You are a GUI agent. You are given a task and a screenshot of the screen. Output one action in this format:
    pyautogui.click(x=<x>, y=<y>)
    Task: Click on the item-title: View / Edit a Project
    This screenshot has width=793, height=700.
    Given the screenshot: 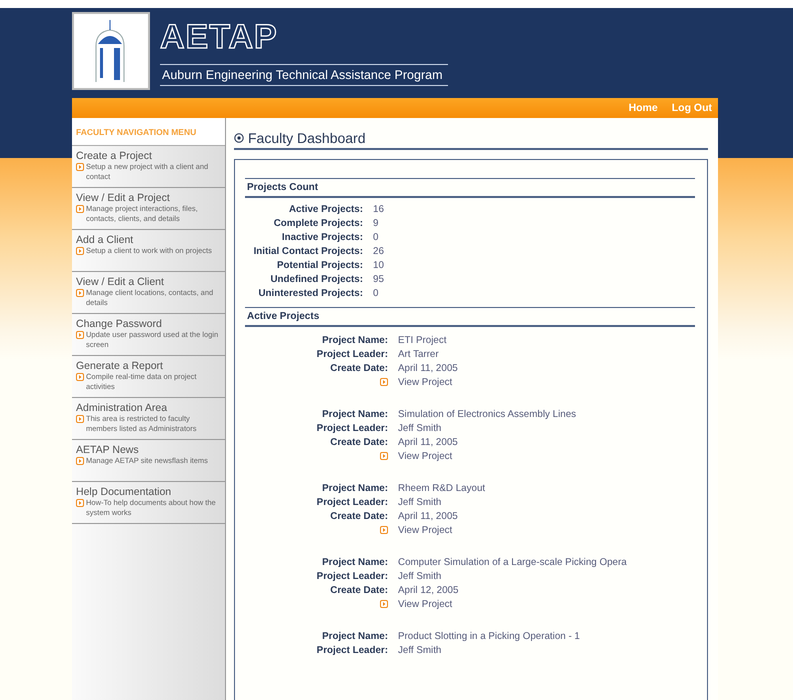 What is the action you would take?
    pyautogui.click(x=123, y=198)
    